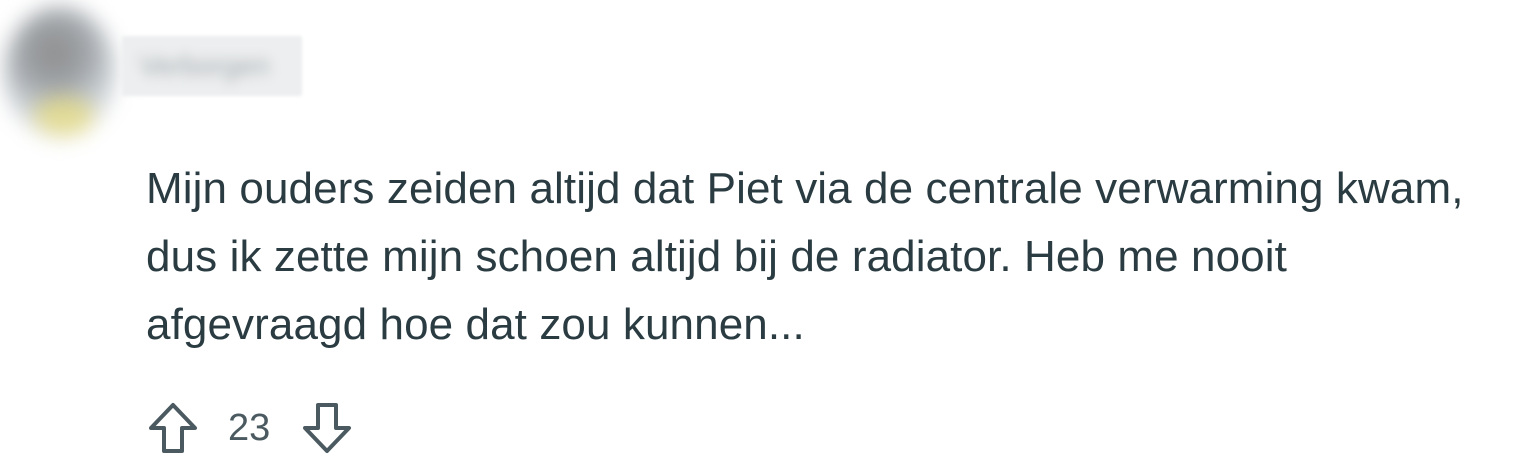  Describe the element at coordinates (205, 65) in the screenshot. I see `username: Verborgen` at that location.